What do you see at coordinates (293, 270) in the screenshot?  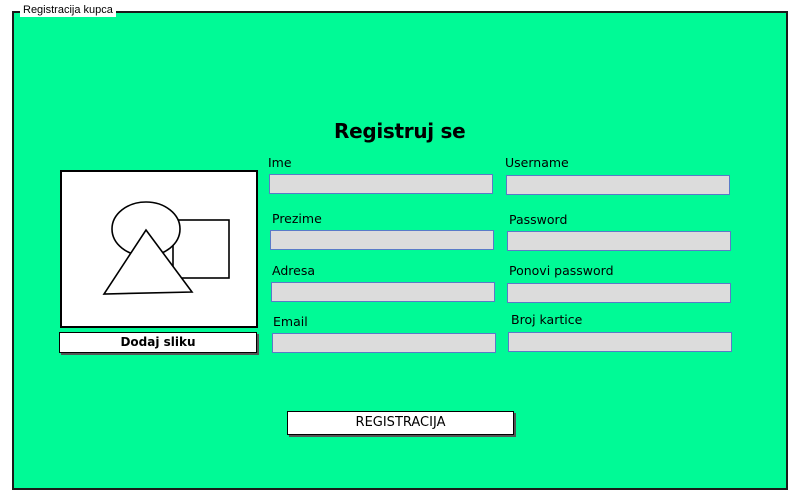 I see `adresa-label: Adresa` at bounding box center [293, 270].